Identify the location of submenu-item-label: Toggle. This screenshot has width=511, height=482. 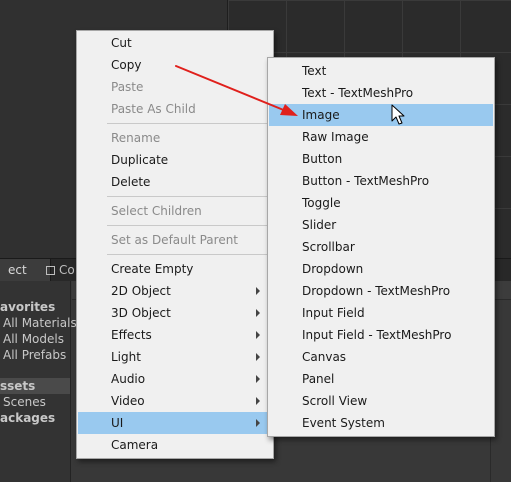
(321, 203).